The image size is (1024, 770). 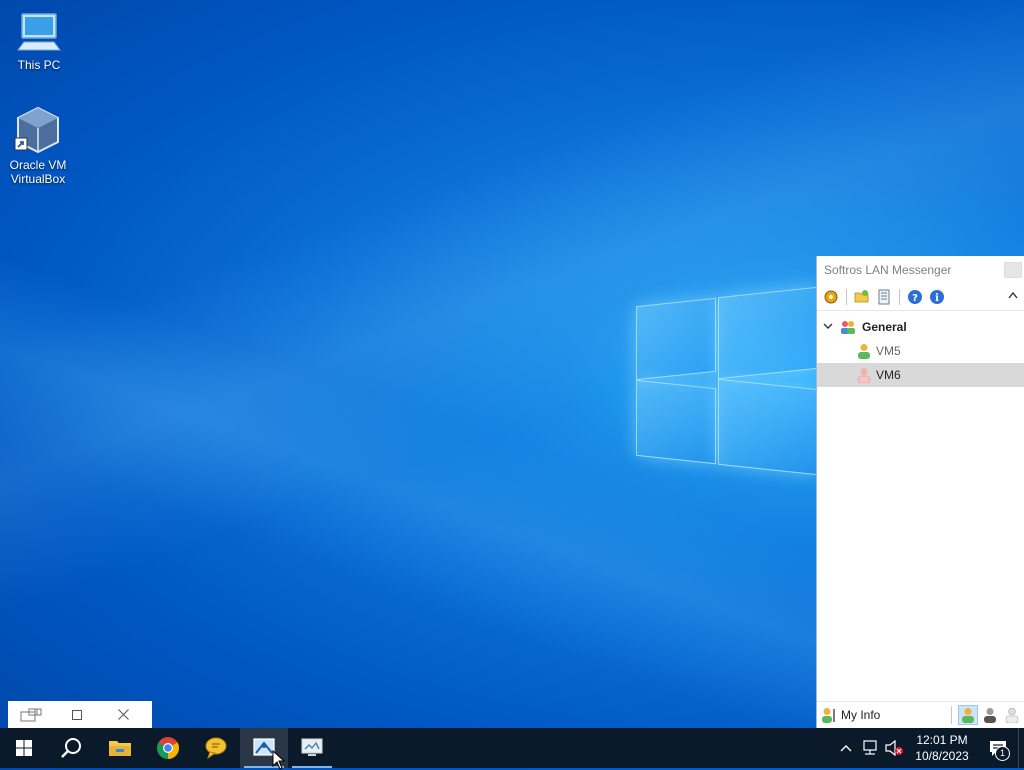 I want to click on help-icon: ?, so click(x=915, y=297).